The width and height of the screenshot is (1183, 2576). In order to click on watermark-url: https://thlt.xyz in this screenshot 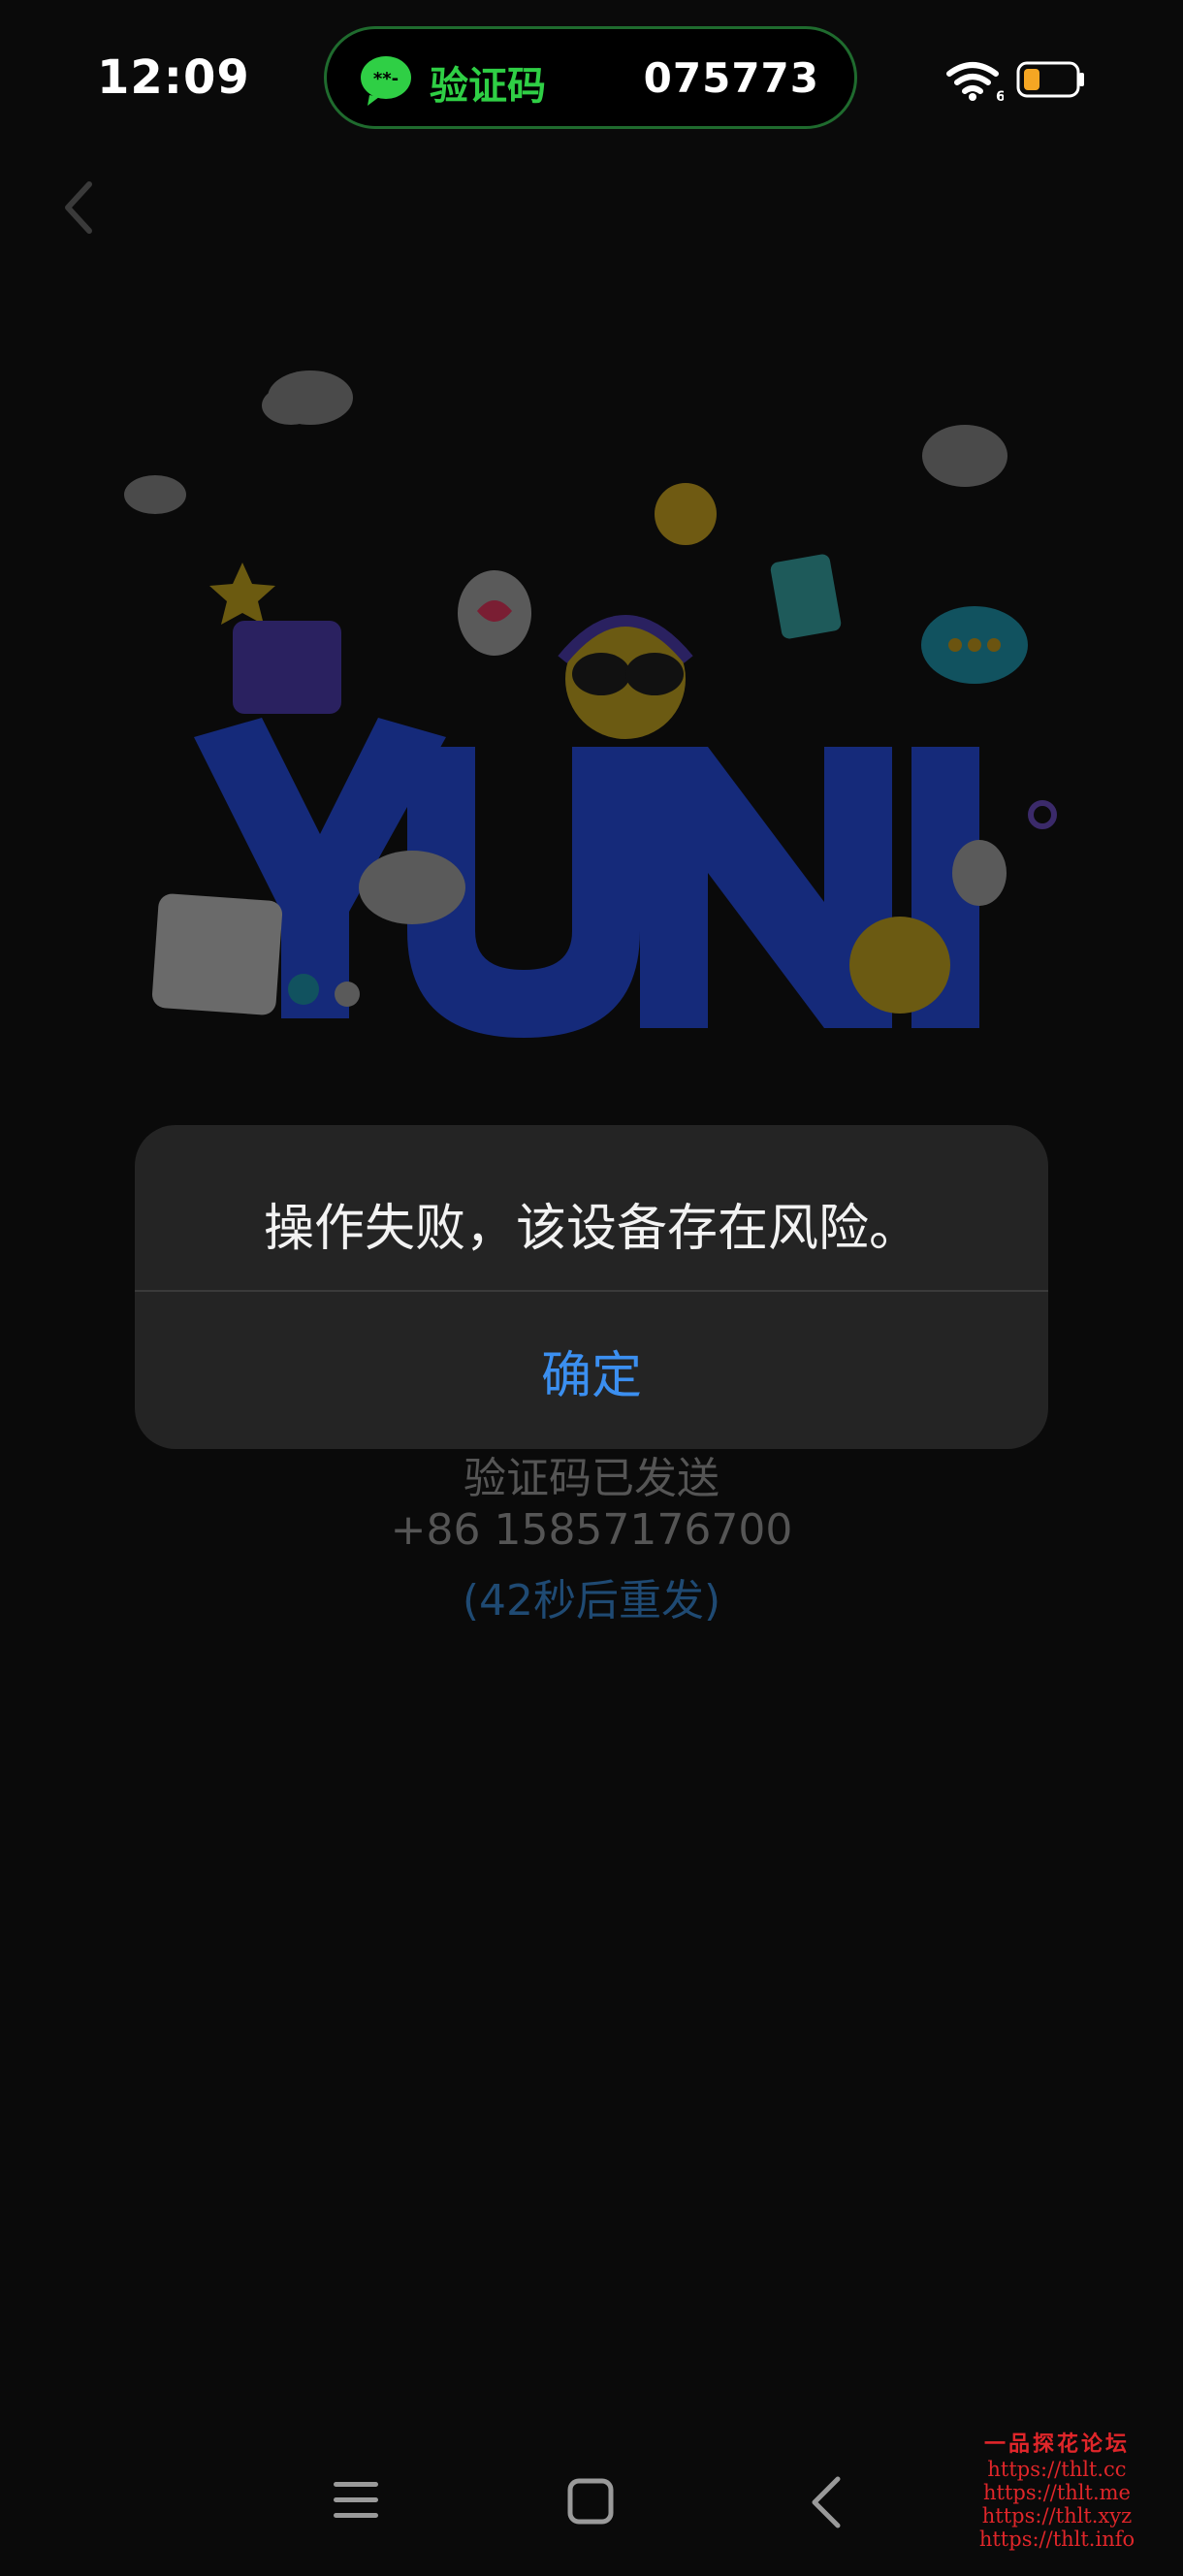, I will do `click(1057, 2516)`.